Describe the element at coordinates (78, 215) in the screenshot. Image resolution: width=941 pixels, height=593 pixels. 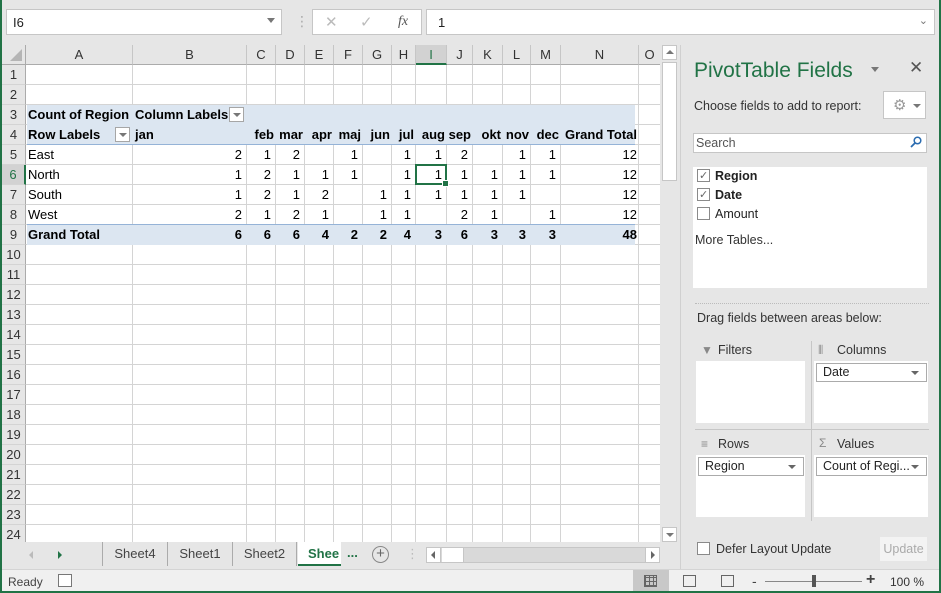
I see `pivot-row-label: West` at that location.